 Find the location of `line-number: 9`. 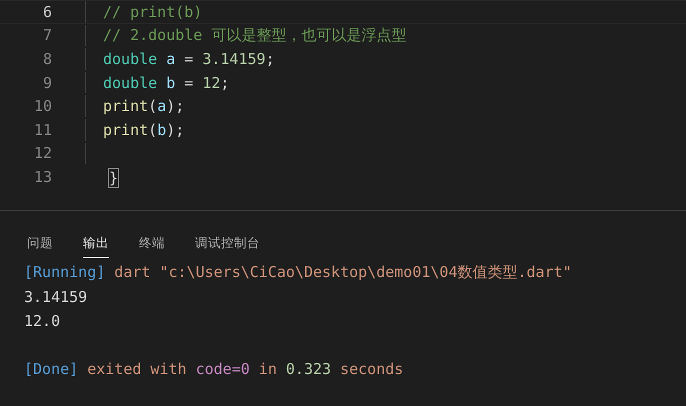

line-number: 9 is located at coordinates (47, 83).